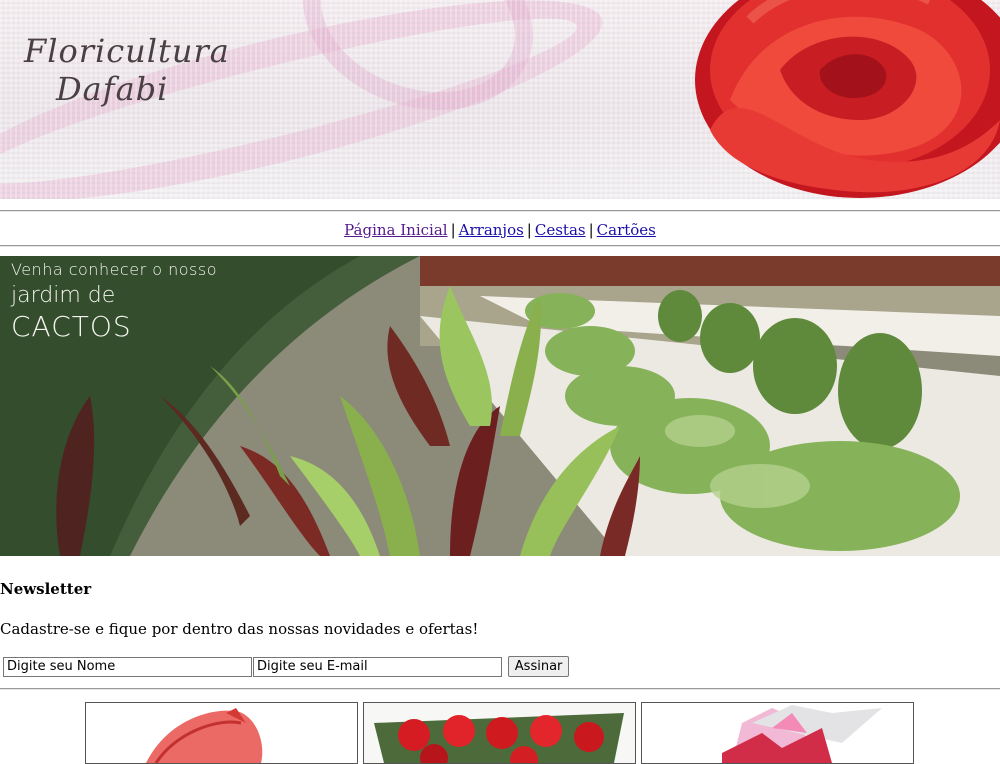 This screenshot has width=1000, height=764. I want to click on logo-line1: Floricultura, so click(127, 51).